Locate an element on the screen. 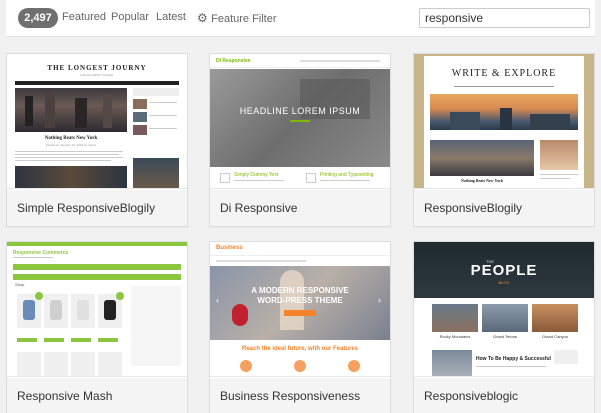 The width and height of the screenshot is (601, 413). gear-icon: ⚙ is located at coordinates (202, 18).